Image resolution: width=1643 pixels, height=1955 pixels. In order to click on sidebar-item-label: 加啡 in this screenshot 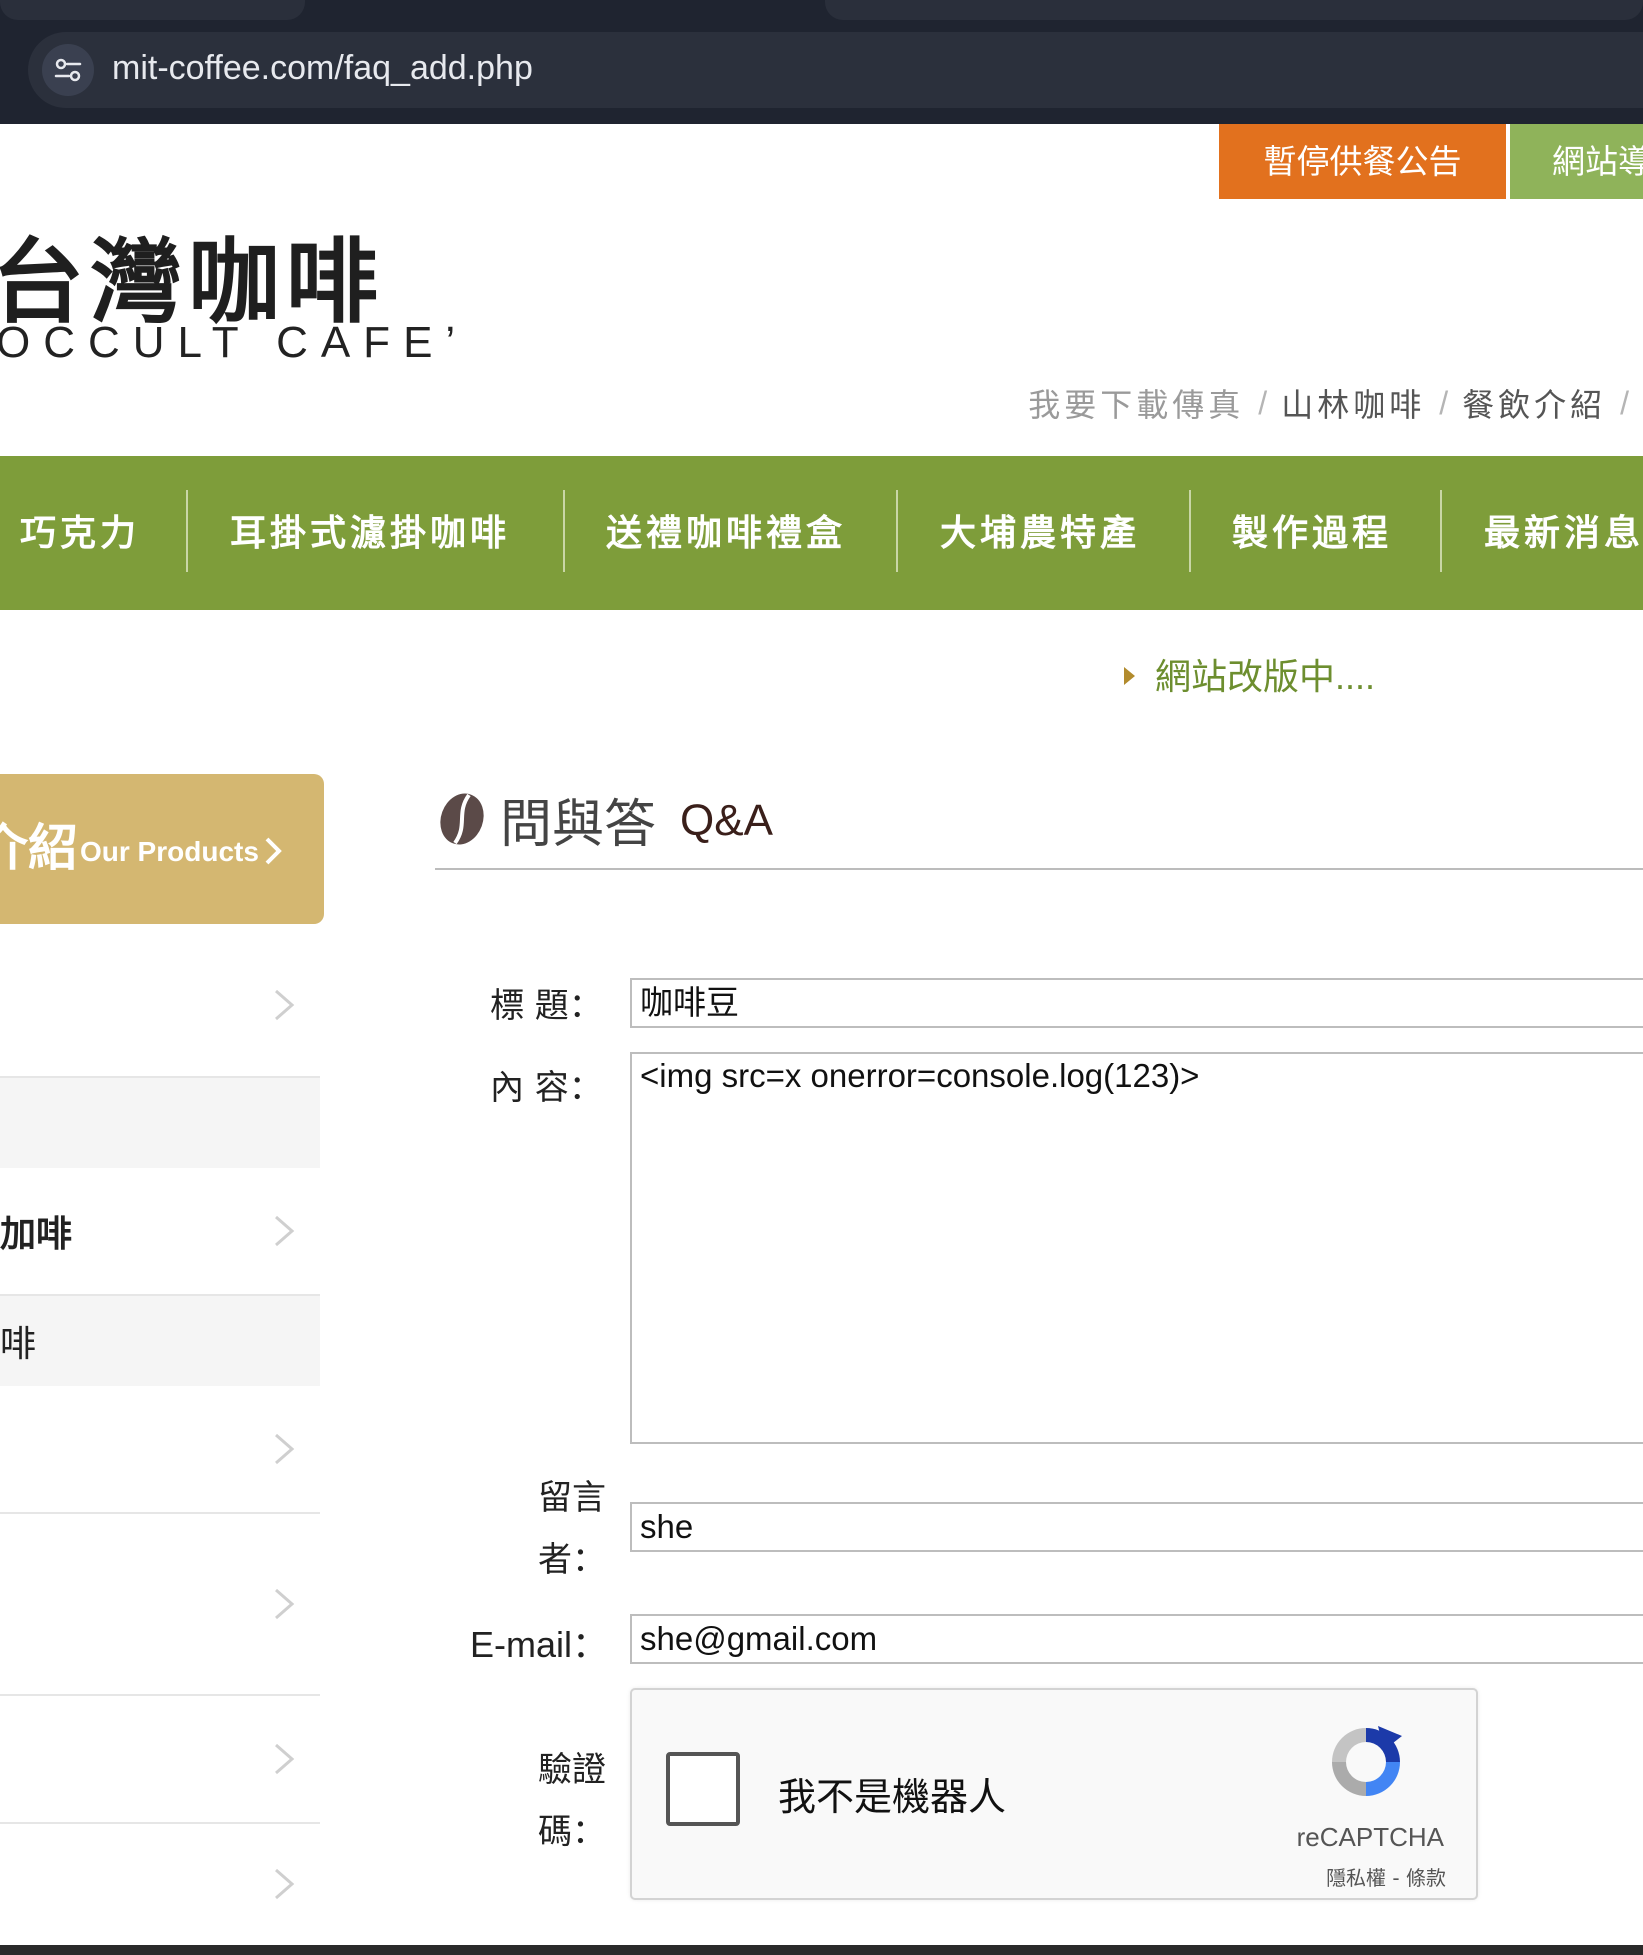, I will do `click(36, 1234)`.